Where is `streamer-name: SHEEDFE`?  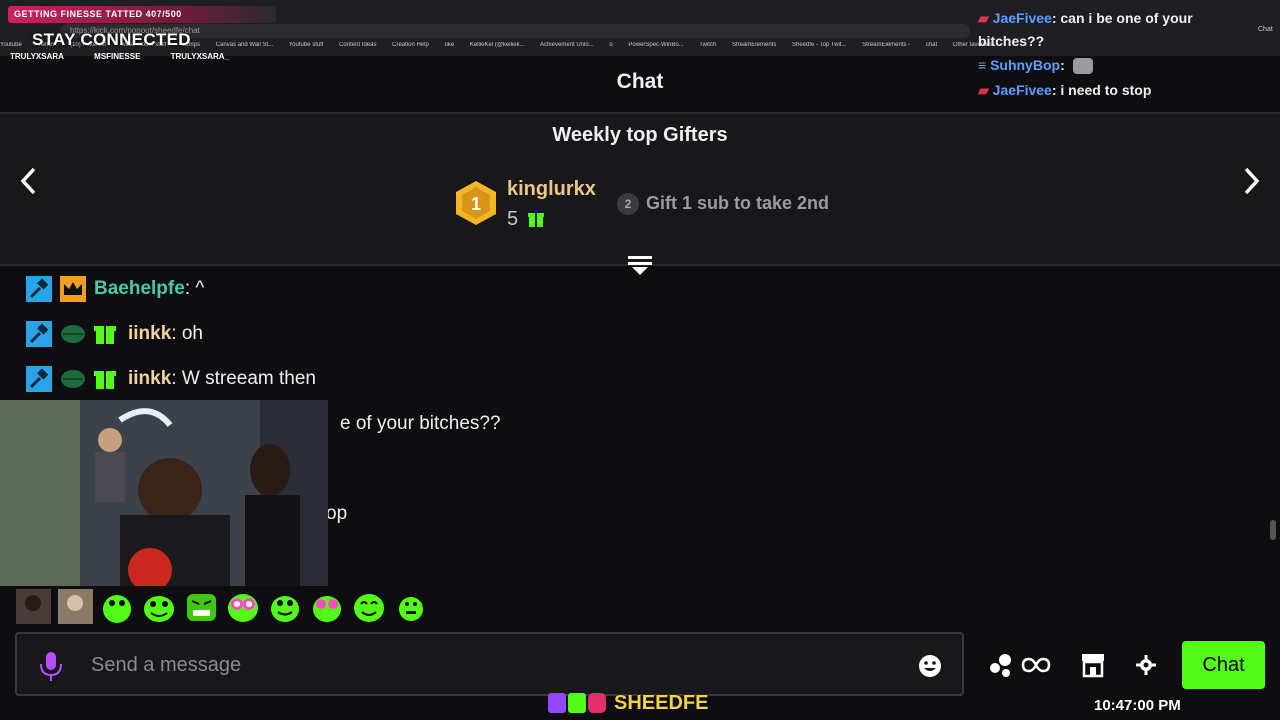 streamer-name: SHEEDFE is located at coordinates (661, 702).